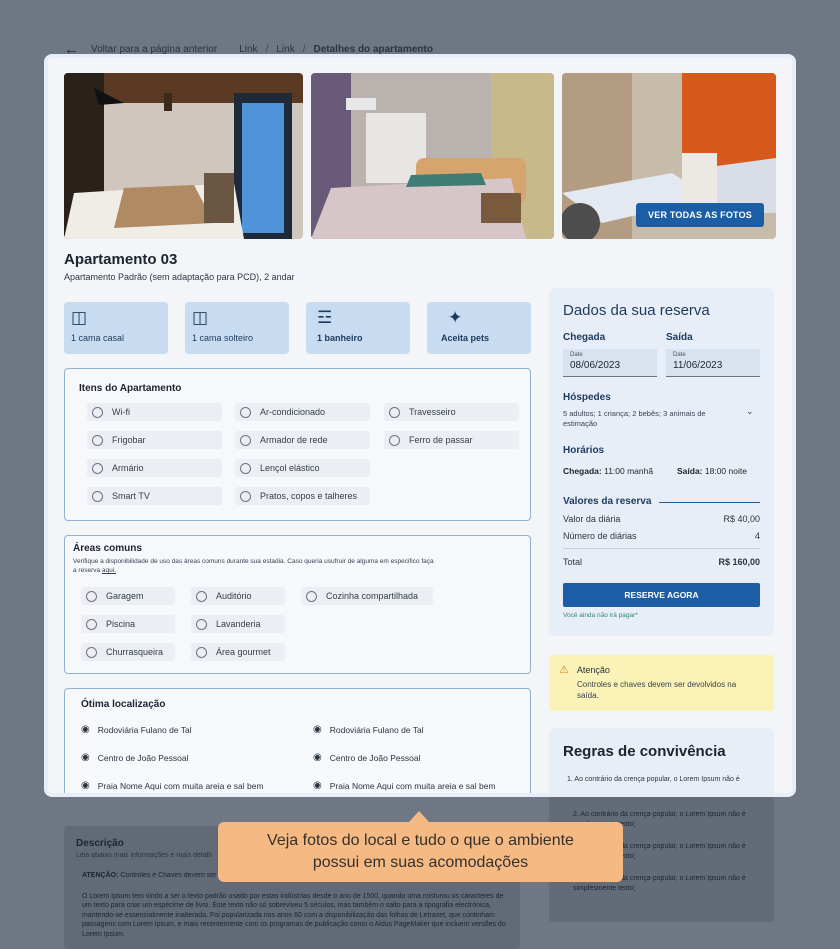  What do you see at coordinates (465, 338) in the screenshot?
I see `feature-label: Aceita pets` at bounding box center [465, 338].